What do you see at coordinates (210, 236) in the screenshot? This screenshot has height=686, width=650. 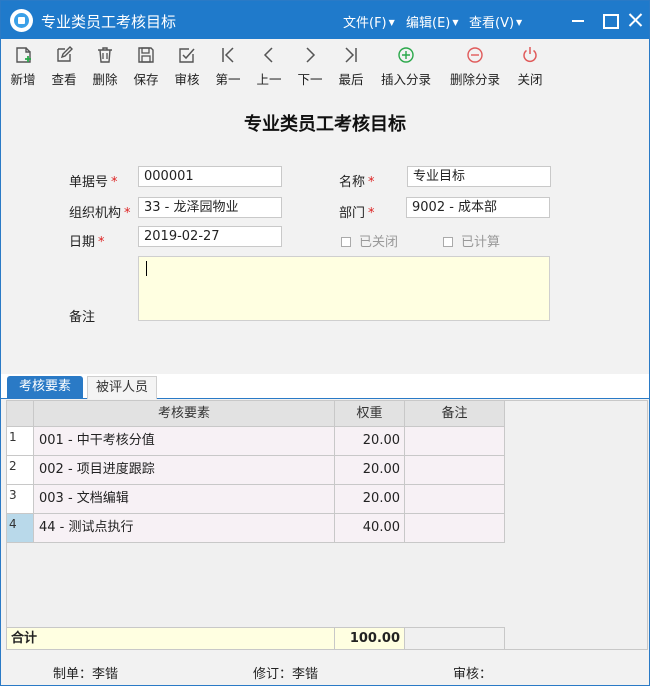 I see `date-field: 2019-02-27` at bounding box center [210, 236].